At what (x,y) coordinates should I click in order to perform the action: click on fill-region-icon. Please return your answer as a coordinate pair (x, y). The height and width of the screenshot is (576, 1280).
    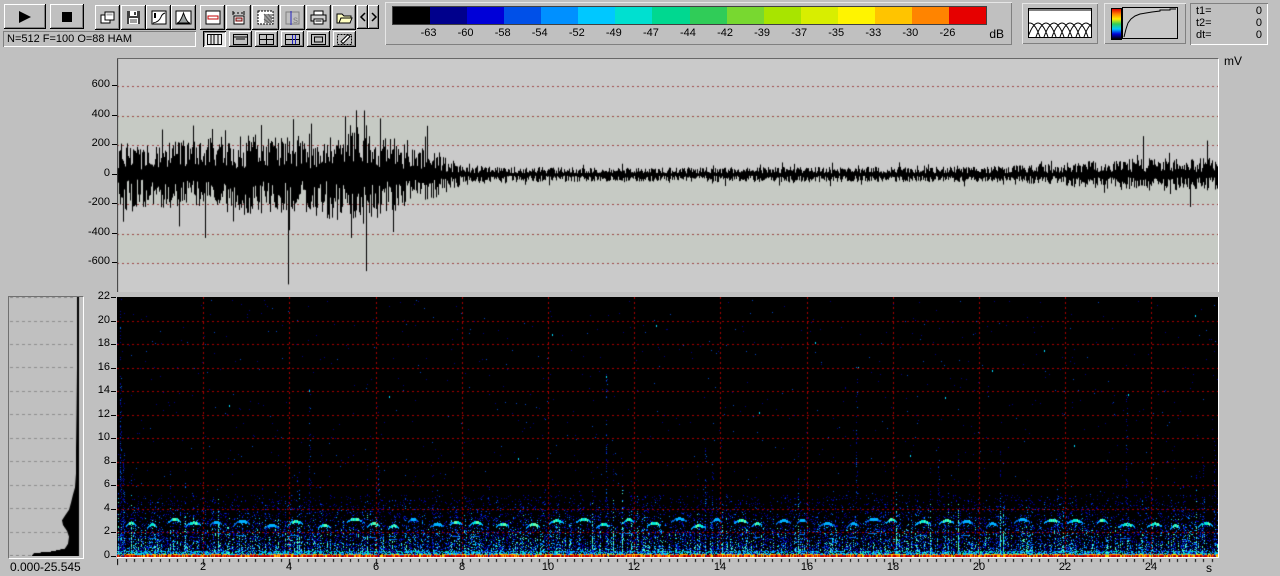
    Looking at the image, I should click on (265, 17).